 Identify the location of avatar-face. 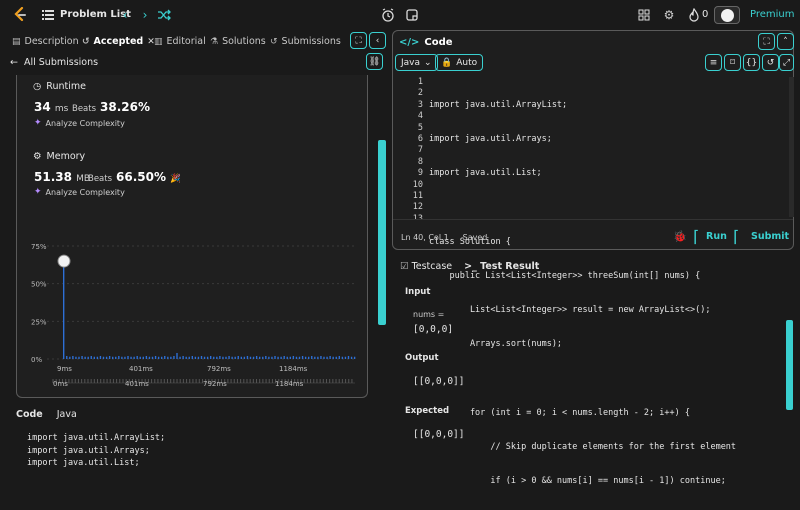
(727, 15).